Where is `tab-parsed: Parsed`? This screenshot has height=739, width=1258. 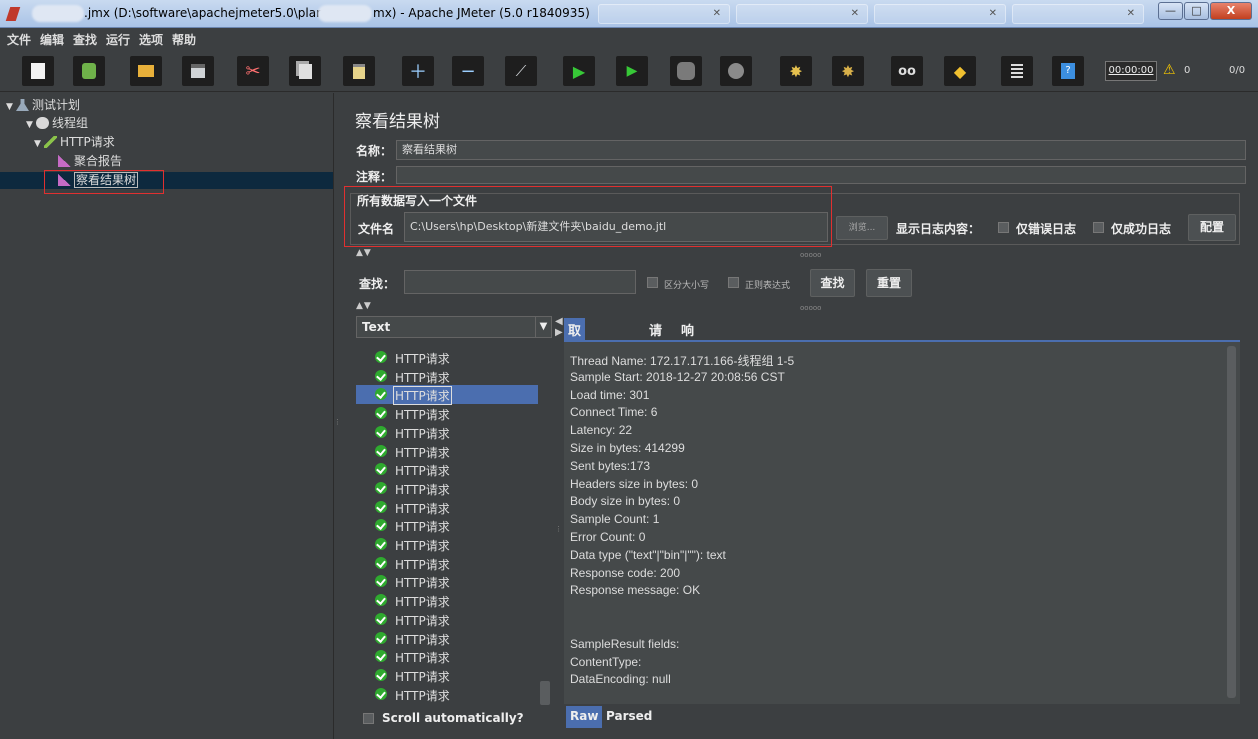 tab-parsed: Parsed is located at coordinates (629, 717).